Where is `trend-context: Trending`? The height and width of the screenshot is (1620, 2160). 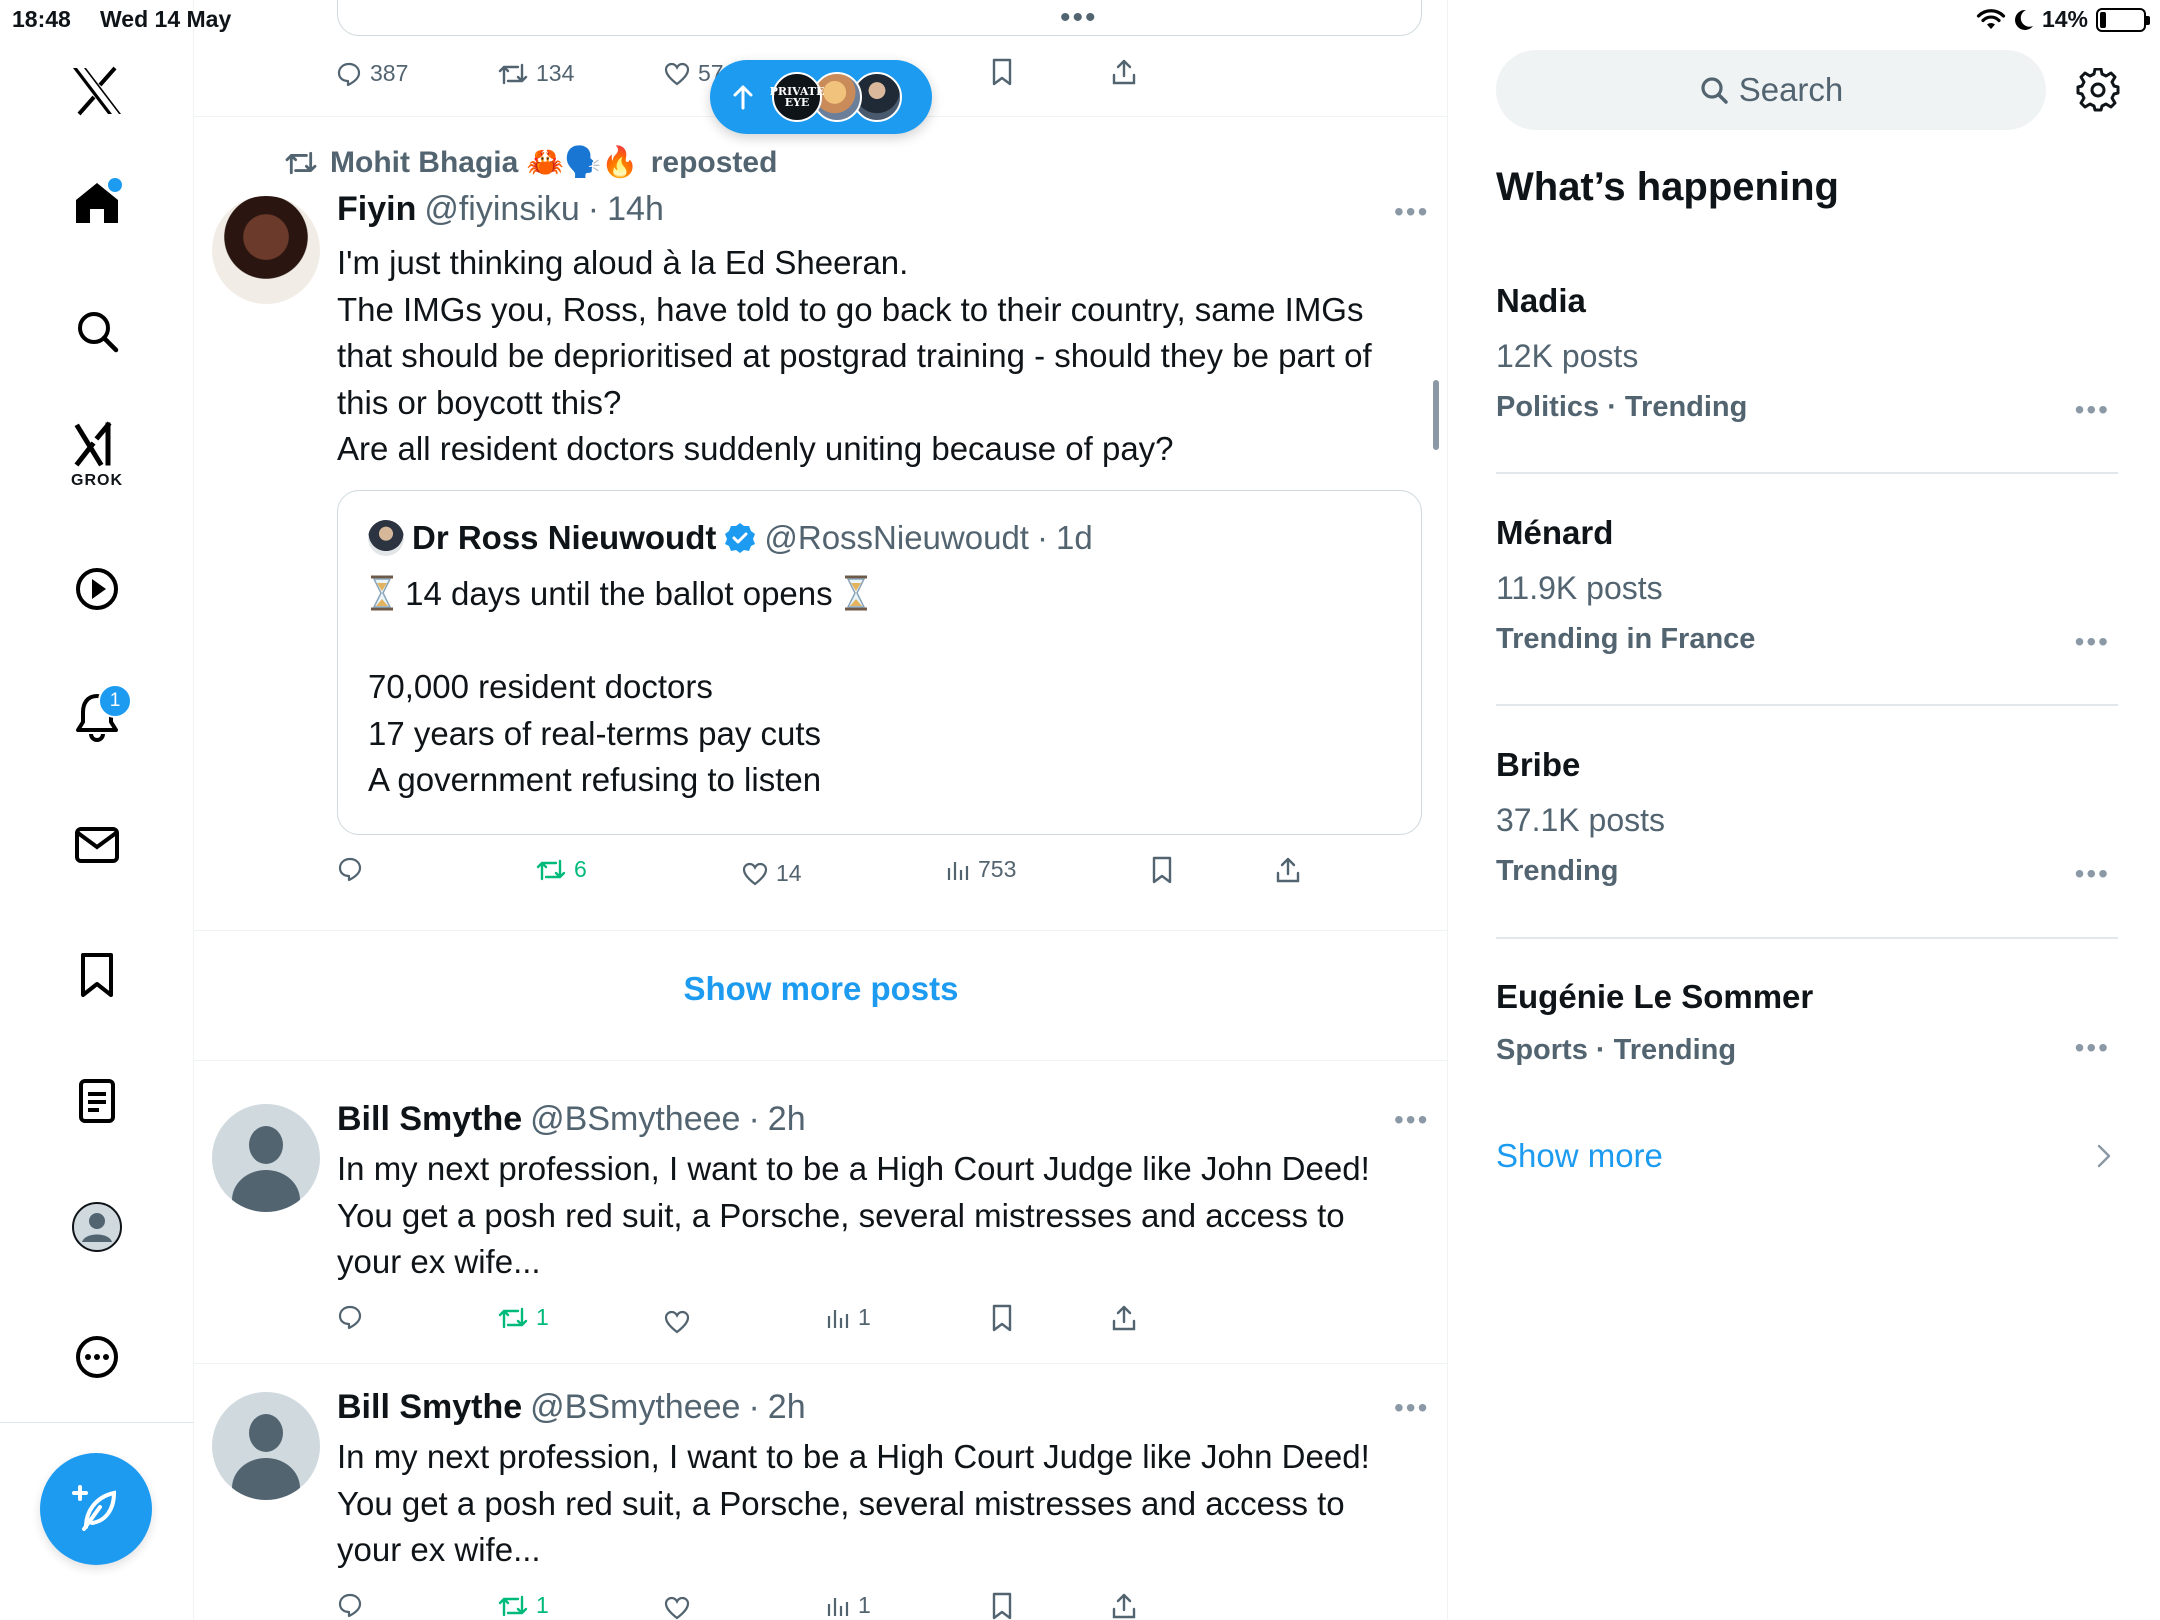 trend-context: Trending is located at coordinates (1557, 871).